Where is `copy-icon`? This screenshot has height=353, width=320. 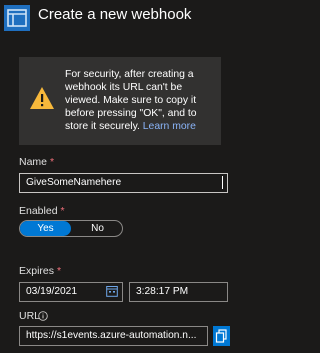 copy-icon is located at coordinates (221, 336).